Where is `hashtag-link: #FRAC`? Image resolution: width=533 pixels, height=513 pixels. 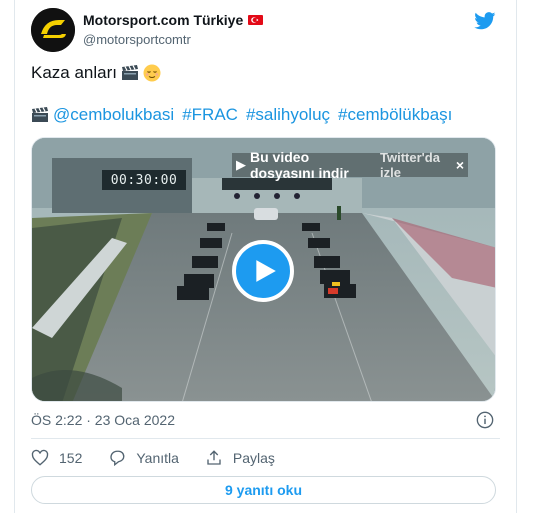 hashtag-link: #FRAC is located at coordinates (210, 115).